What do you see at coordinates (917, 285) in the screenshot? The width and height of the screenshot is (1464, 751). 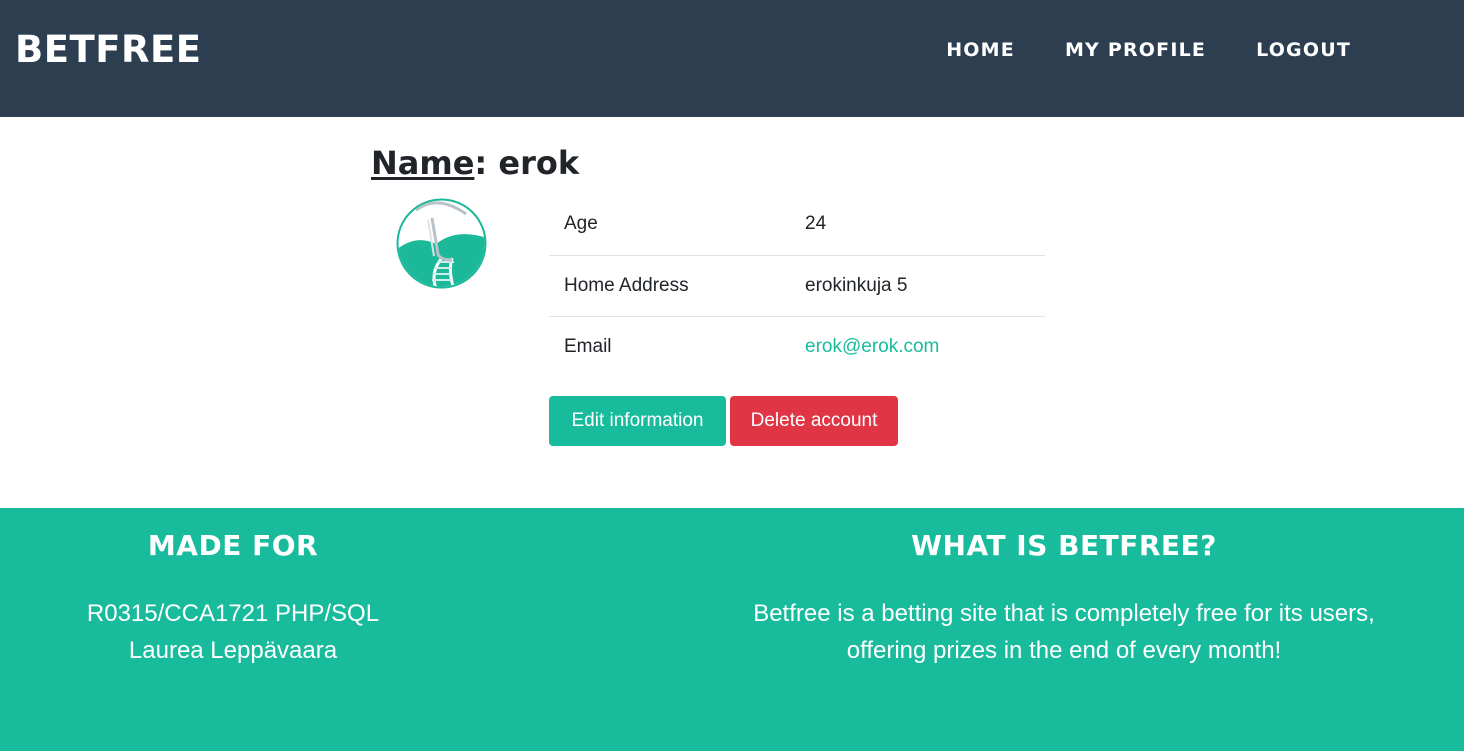 I see `home-address-value: erokinkuja 5` at bounding box center [917, 285].